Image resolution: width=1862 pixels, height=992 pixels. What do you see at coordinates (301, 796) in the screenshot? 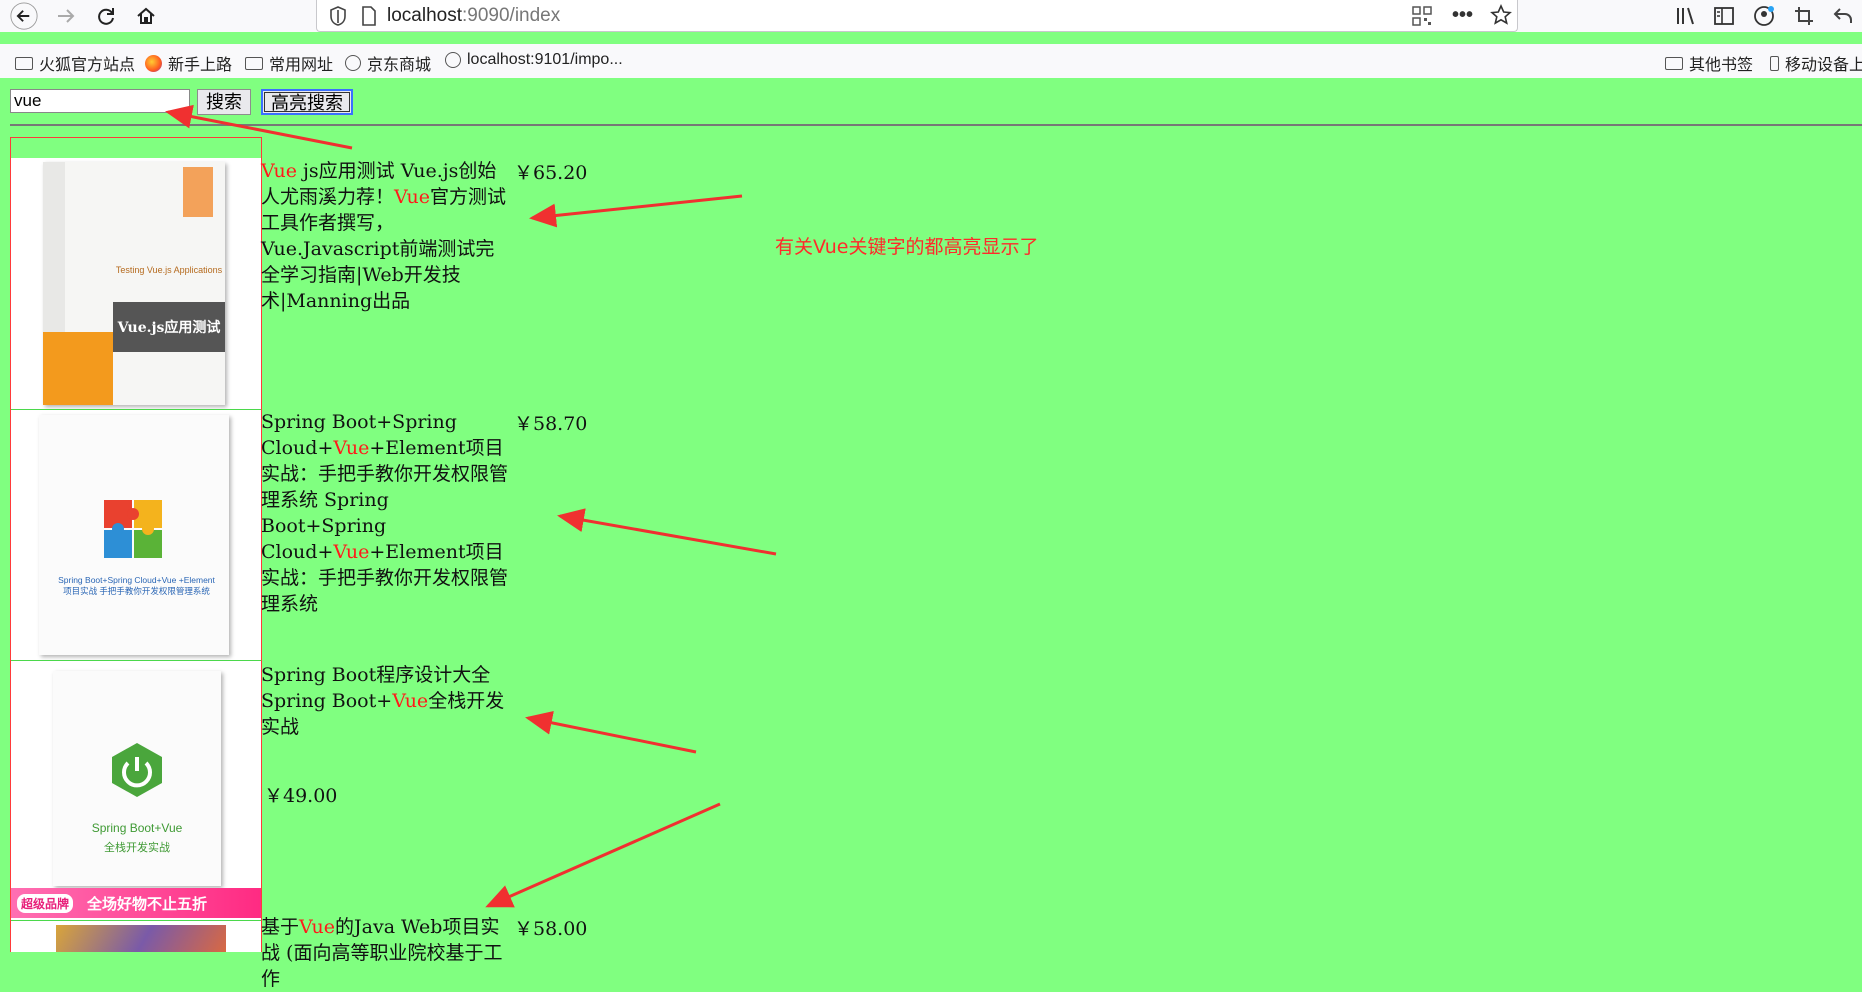
I see `result-price-3: ￥49.00` at bounding box center [301, 796].